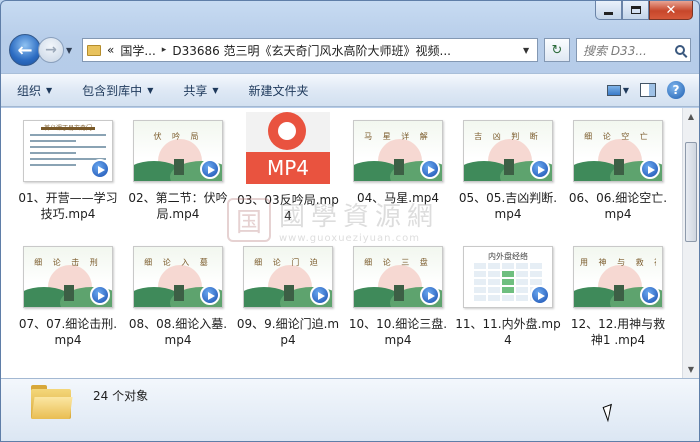 The image size is (700, 442). I want to click on breadcrumb-overflow: «, so click(110, 50).